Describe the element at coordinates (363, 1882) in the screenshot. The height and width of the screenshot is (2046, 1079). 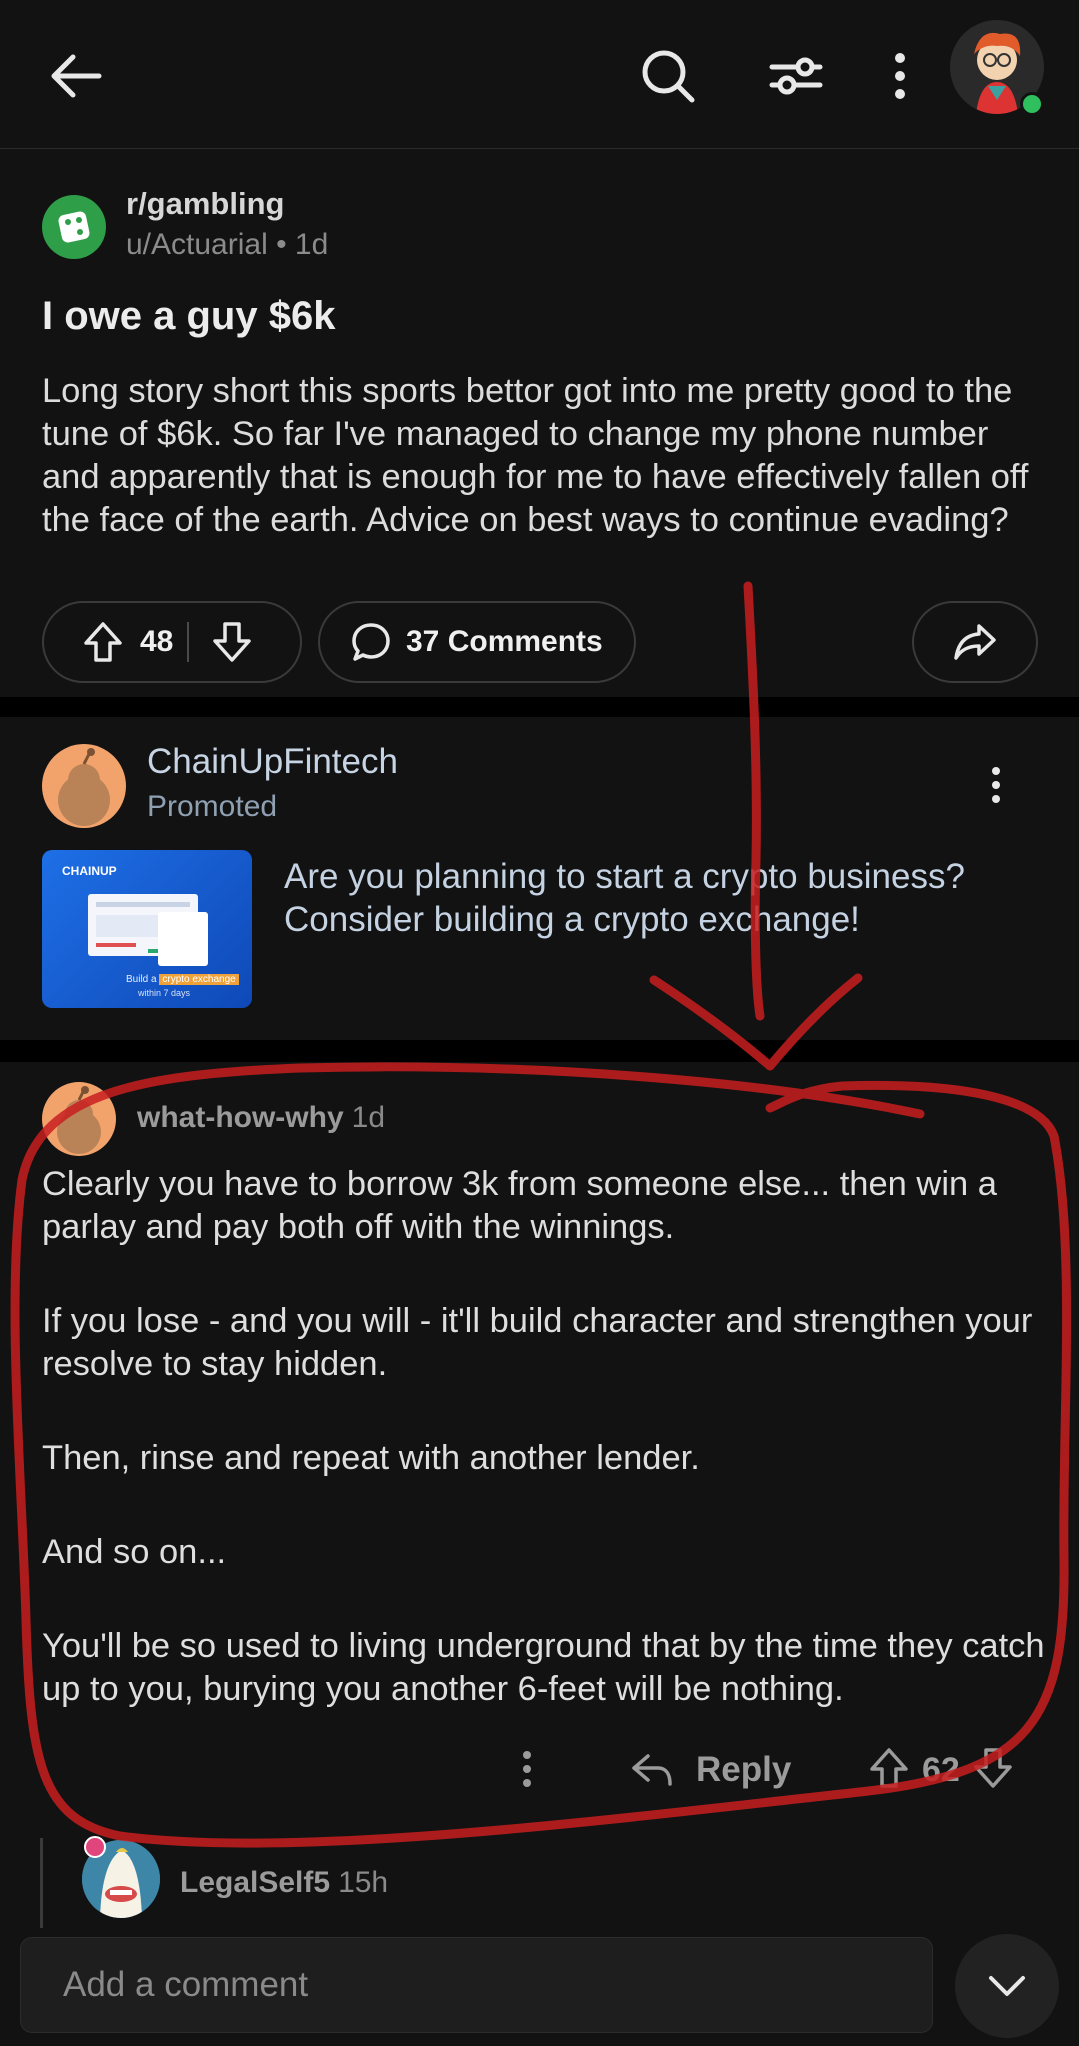
I see `reply-age: 15h` at that location.